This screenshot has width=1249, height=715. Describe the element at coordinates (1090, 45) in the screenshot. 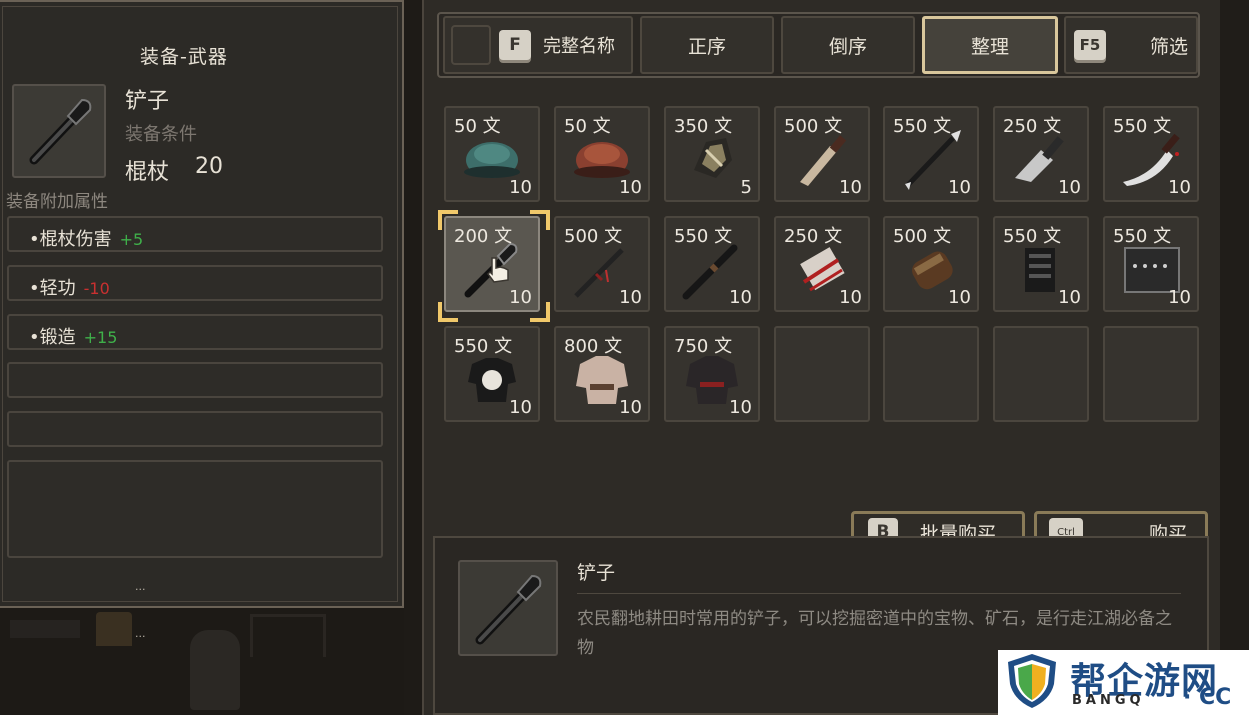

I see `key-hint-f5: F5` at that location.